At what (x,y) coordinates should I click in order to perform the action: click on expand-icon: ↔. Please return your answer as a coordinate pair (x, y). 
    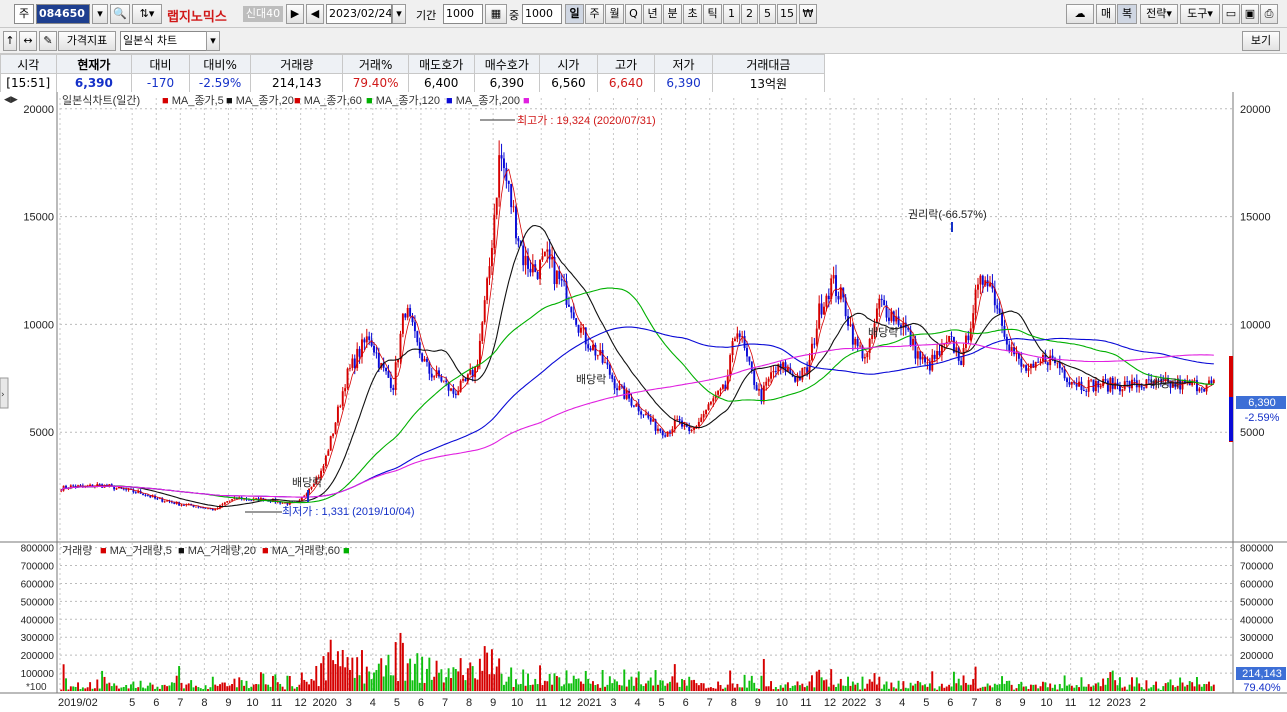
    Looking at the image, I should click on (28, 41).